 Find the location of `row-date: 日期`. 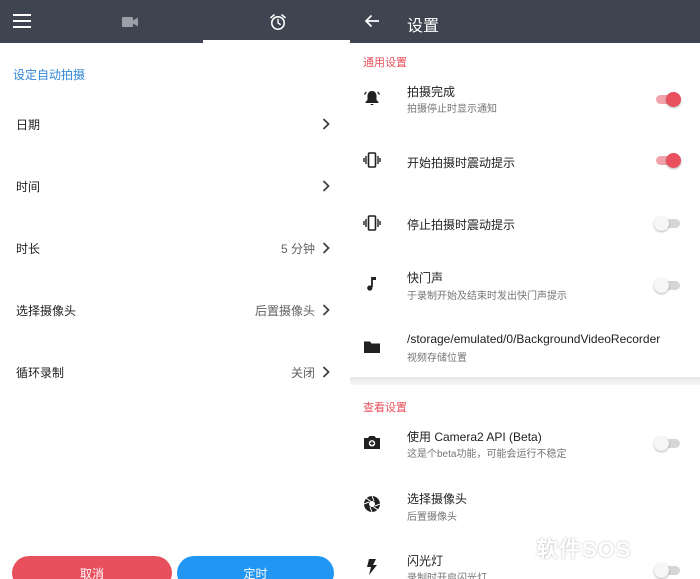

row-date: 日期 is located at coordinates (175, 124).